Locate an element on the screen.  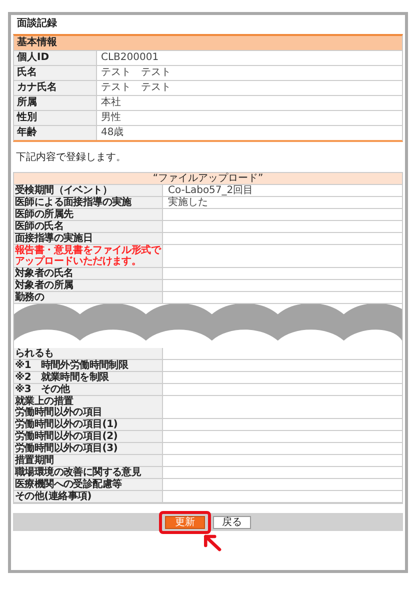
table-cell: 勤務の is located at coordinates (88, 297).